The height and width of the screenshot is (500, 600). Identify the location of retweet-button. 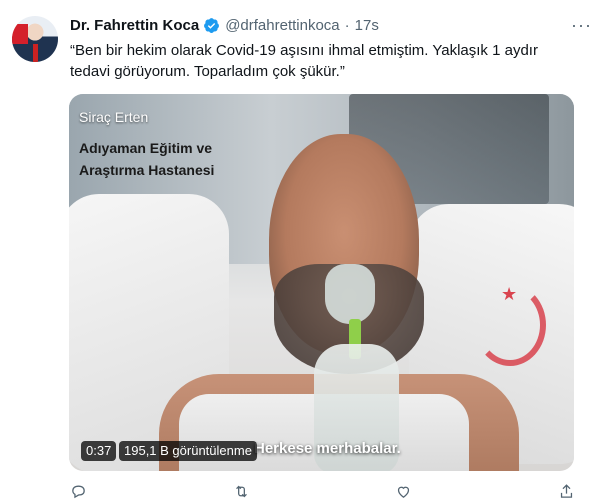
(241, 491).